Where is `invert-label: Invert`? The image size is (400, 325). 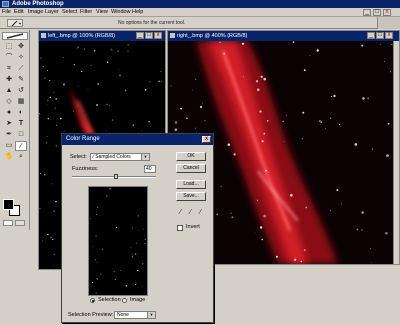
invert-label: Invert is located at coordinates (193, 227).